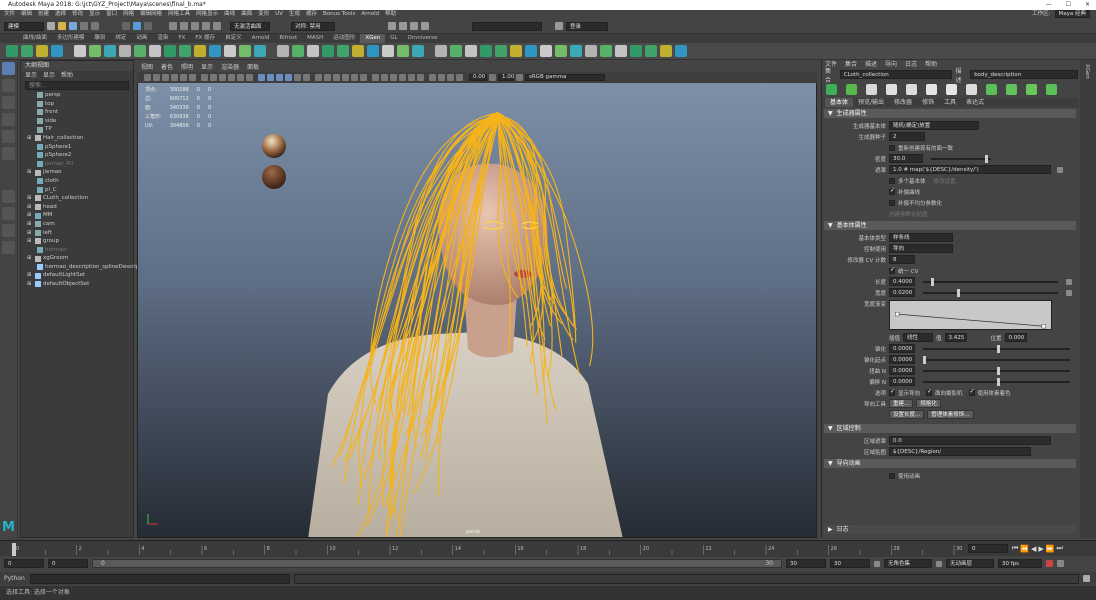 The height and width of the screenshot is (600, 1096). I want to click on rotate-tool-icon, so click(8, 136).